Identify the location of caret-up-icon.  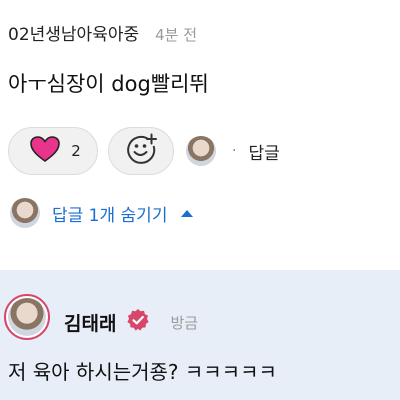
(187, 213).